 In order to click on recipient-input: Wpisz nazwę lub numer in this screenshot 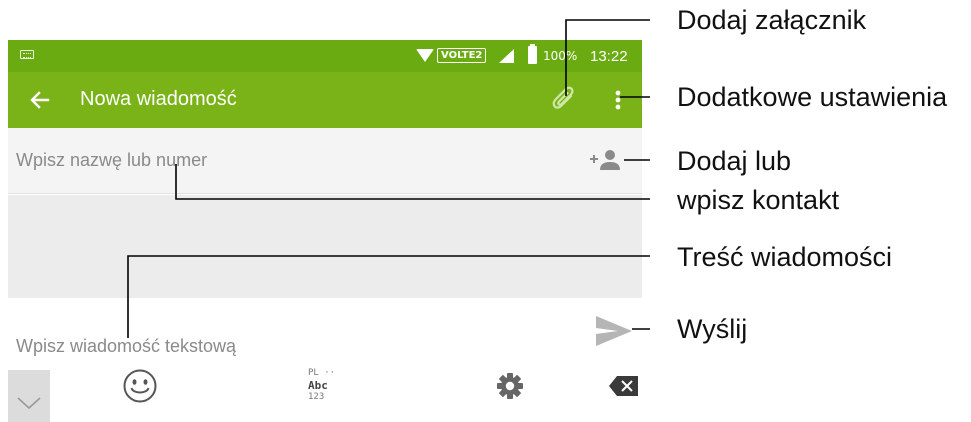, I will do `click(111, 160)`.